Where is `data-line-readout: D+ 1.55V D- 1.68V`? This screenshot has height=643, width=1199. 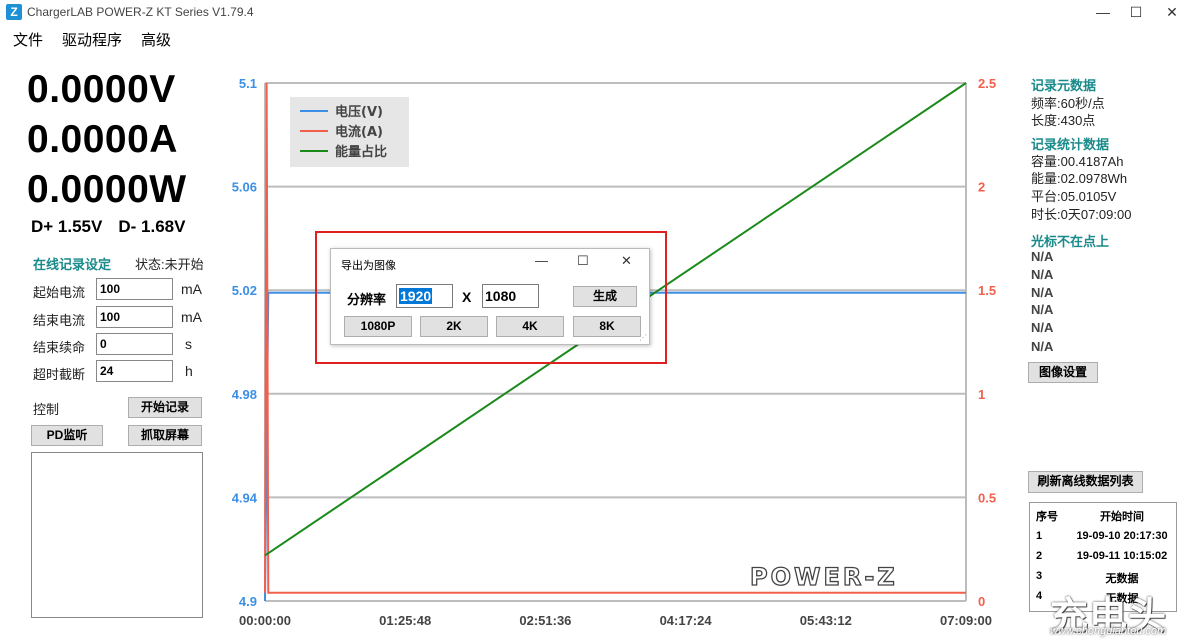 data-line-readout: D+ 1.55V D- 1.68V is located at coordinates (116, 227).